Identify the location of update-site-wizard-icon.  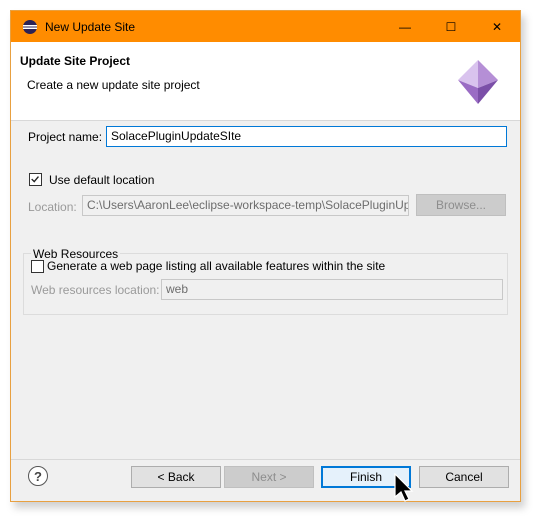
(478, 82).